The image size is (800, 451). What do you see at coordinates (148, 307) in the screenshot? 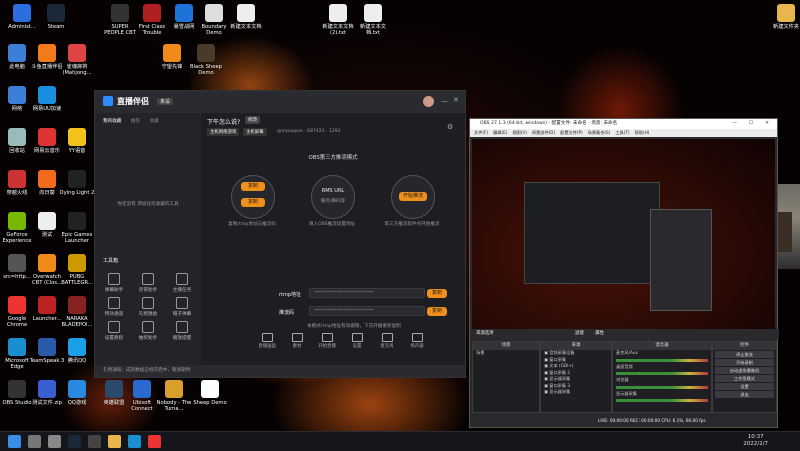
I see `tool-item: 礼物激励` at bounding box center [148, 307].